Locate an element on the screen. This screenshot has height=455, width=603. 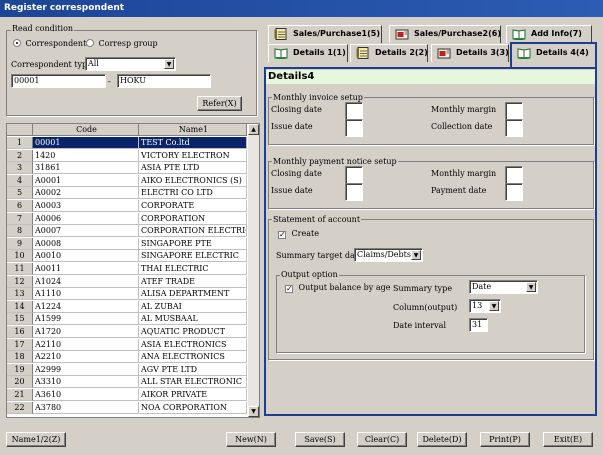
row-number-cell: 8 is located at coordinates (20, 231).